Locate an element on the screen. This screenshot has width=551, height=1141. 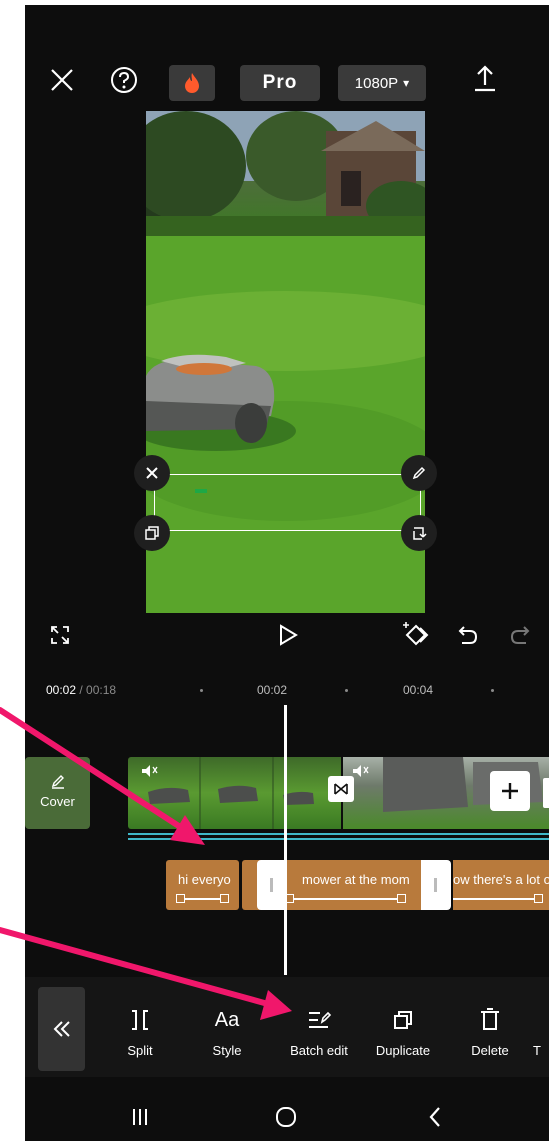
time-readout: 00:02 / 00:18 is located at coordinates (81, 690).